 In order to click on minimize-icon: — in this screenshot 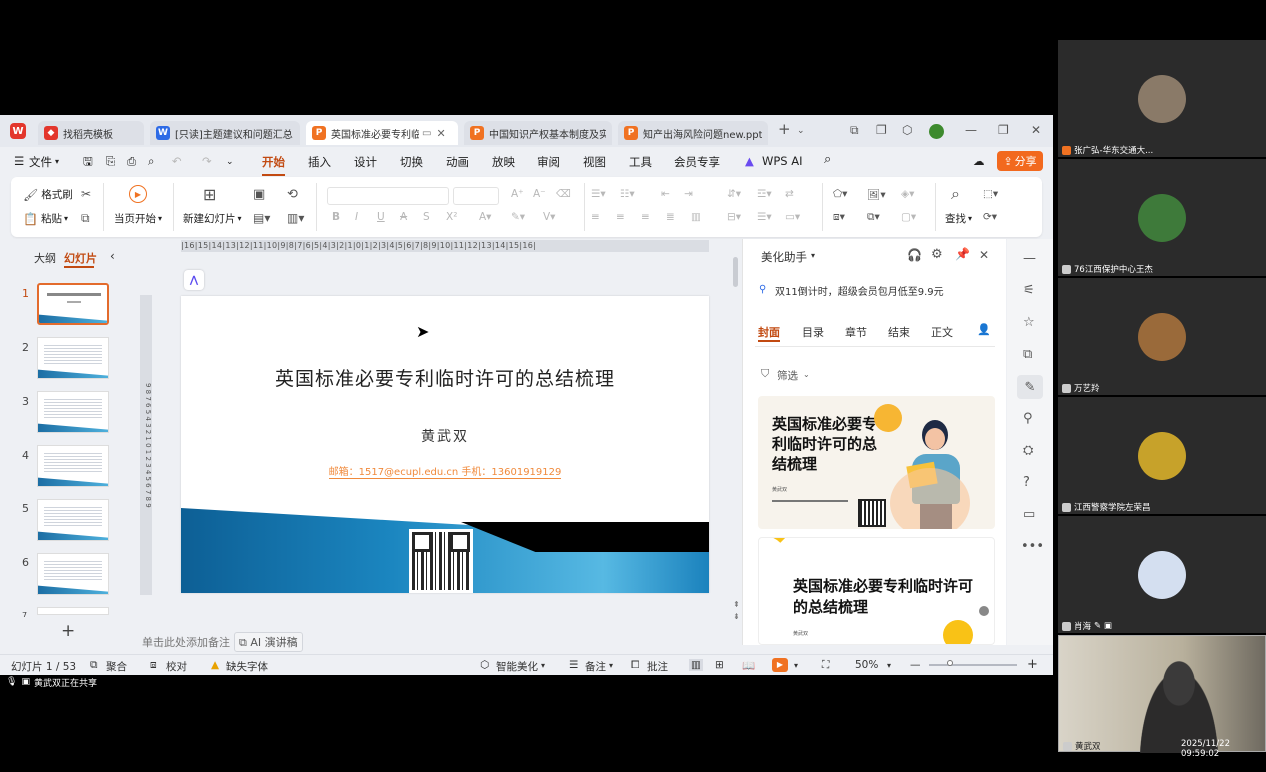, I will do `click(971, 130)`.